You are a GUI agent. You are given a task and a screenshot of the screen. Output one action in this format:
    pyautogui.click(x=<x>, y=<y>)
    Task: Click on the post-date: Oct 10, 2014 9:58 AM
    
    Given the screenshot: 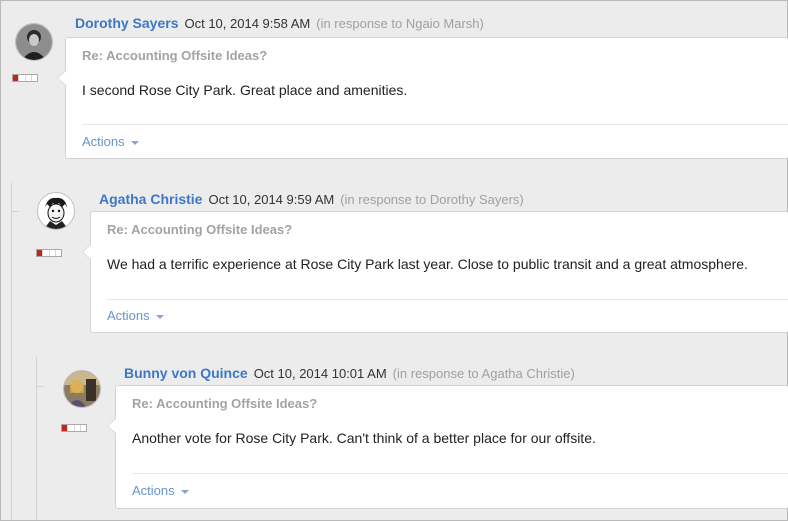 What is the action you would take?
    pyautogui.click(x=247, y=23)
    